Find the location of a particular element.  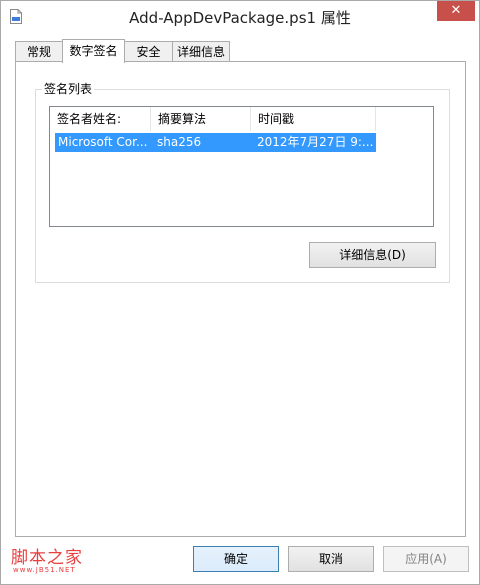

tab-label: 常规 is located at coordinates (38, 52).